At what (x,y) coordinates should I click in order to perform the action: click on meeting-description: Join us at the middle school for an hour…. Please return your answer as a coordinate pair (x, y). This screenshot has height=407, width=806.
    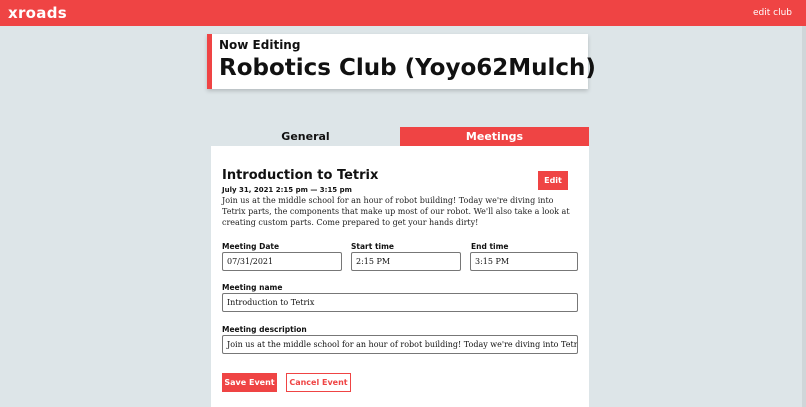
    Looking at the image, I should click on (396, 211).